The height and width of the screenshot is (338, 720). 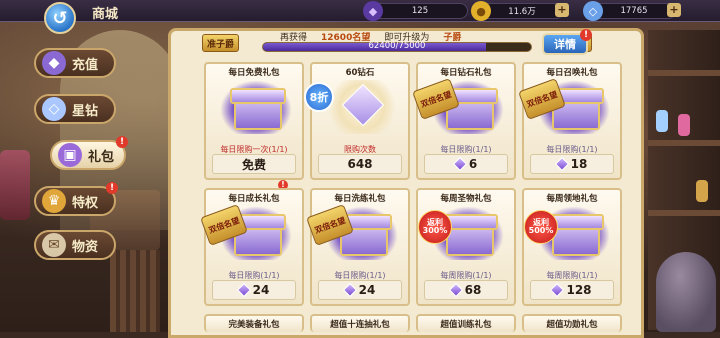 I want to click on page-title: 商城, so click(x=105, y=14).